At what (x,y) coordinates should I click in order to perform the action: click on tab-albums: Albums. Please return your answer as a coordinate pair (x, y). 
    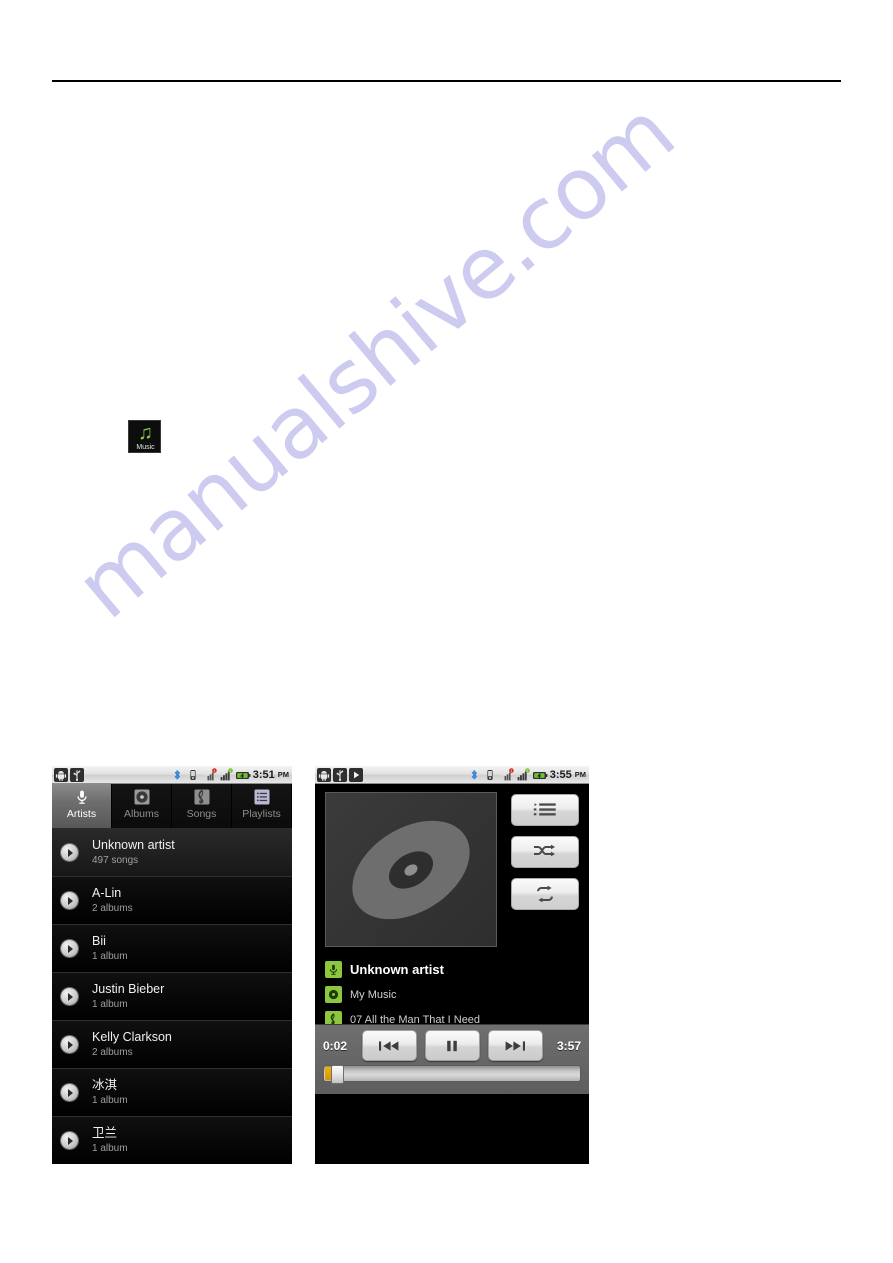
    Looking at the image, I should click on (142, 806).